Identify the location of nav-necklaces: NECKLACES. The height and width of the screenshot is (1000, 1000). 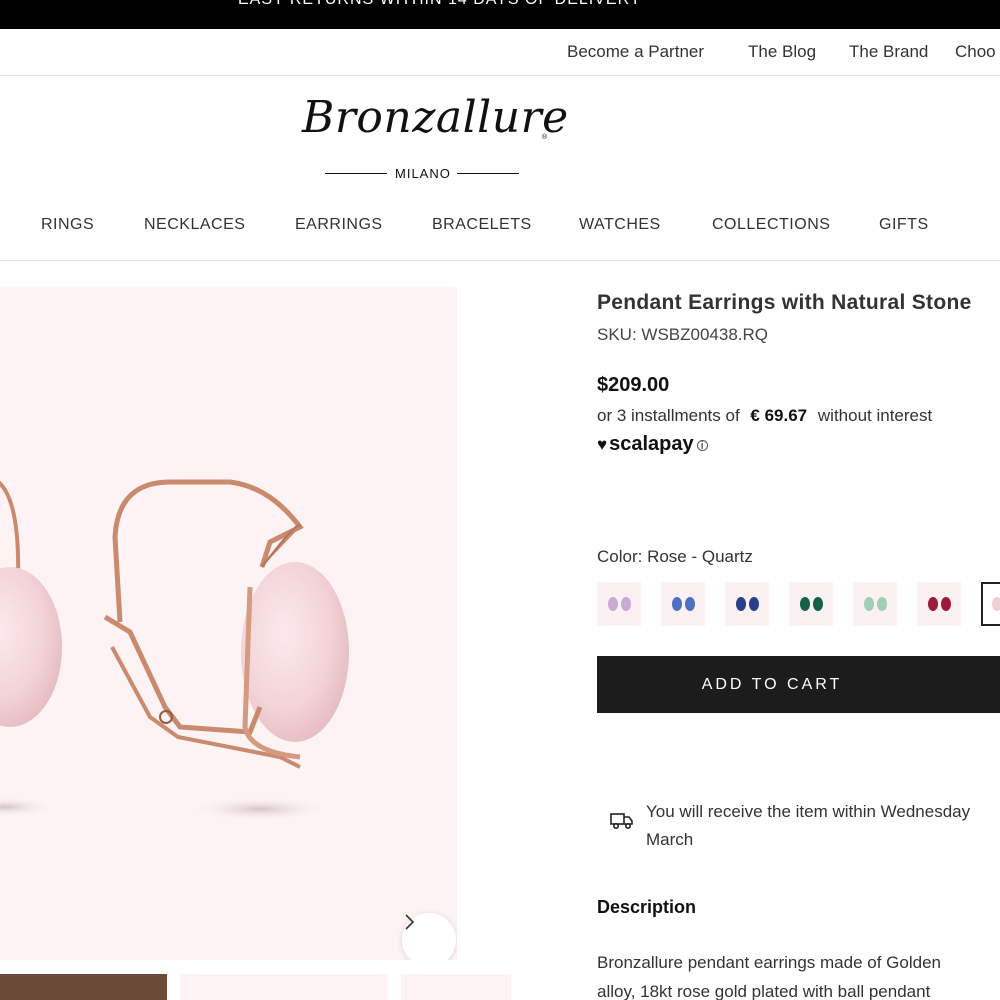
(194, 225).